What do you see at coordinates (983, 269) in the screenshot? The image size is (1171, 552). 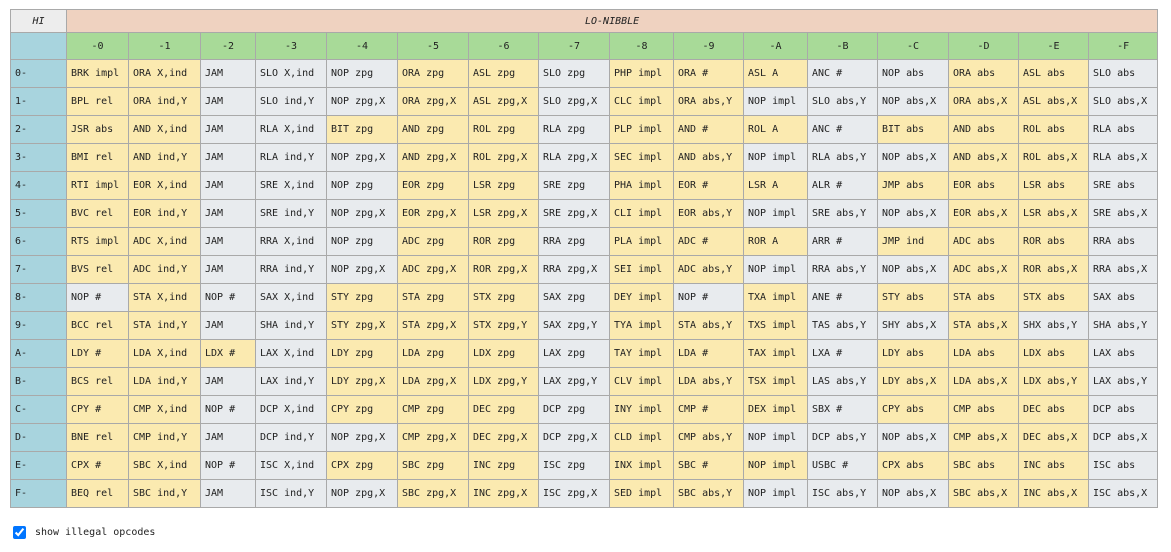 I see `opcode-cell-legal: ADC abs,X` at bounding box center [983, 269].